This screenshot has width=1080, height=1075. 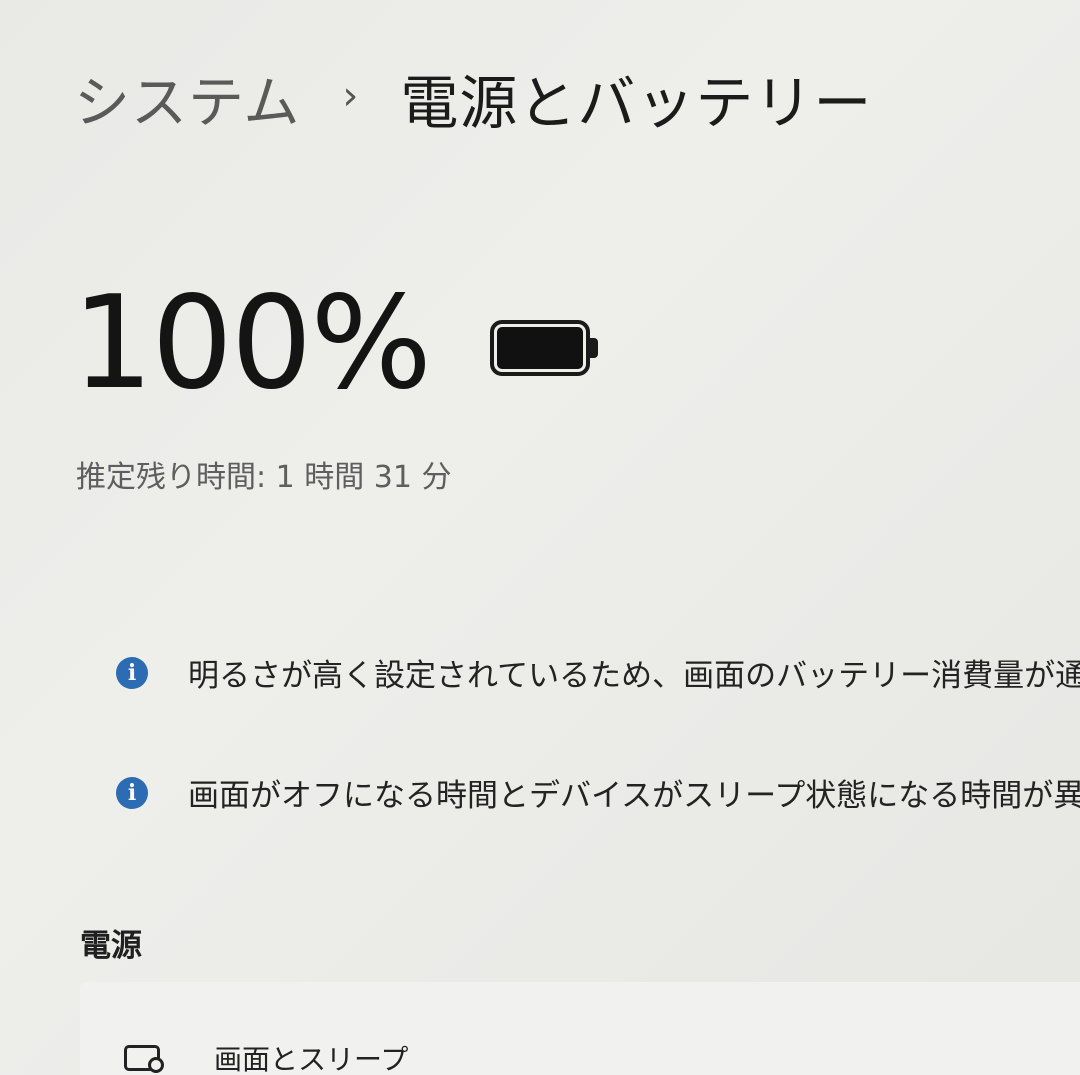 What do you see at coordinates (144, 1058) in the screenshot?
I see `screen-sleep-icon` at bounding box center [144, 1058].